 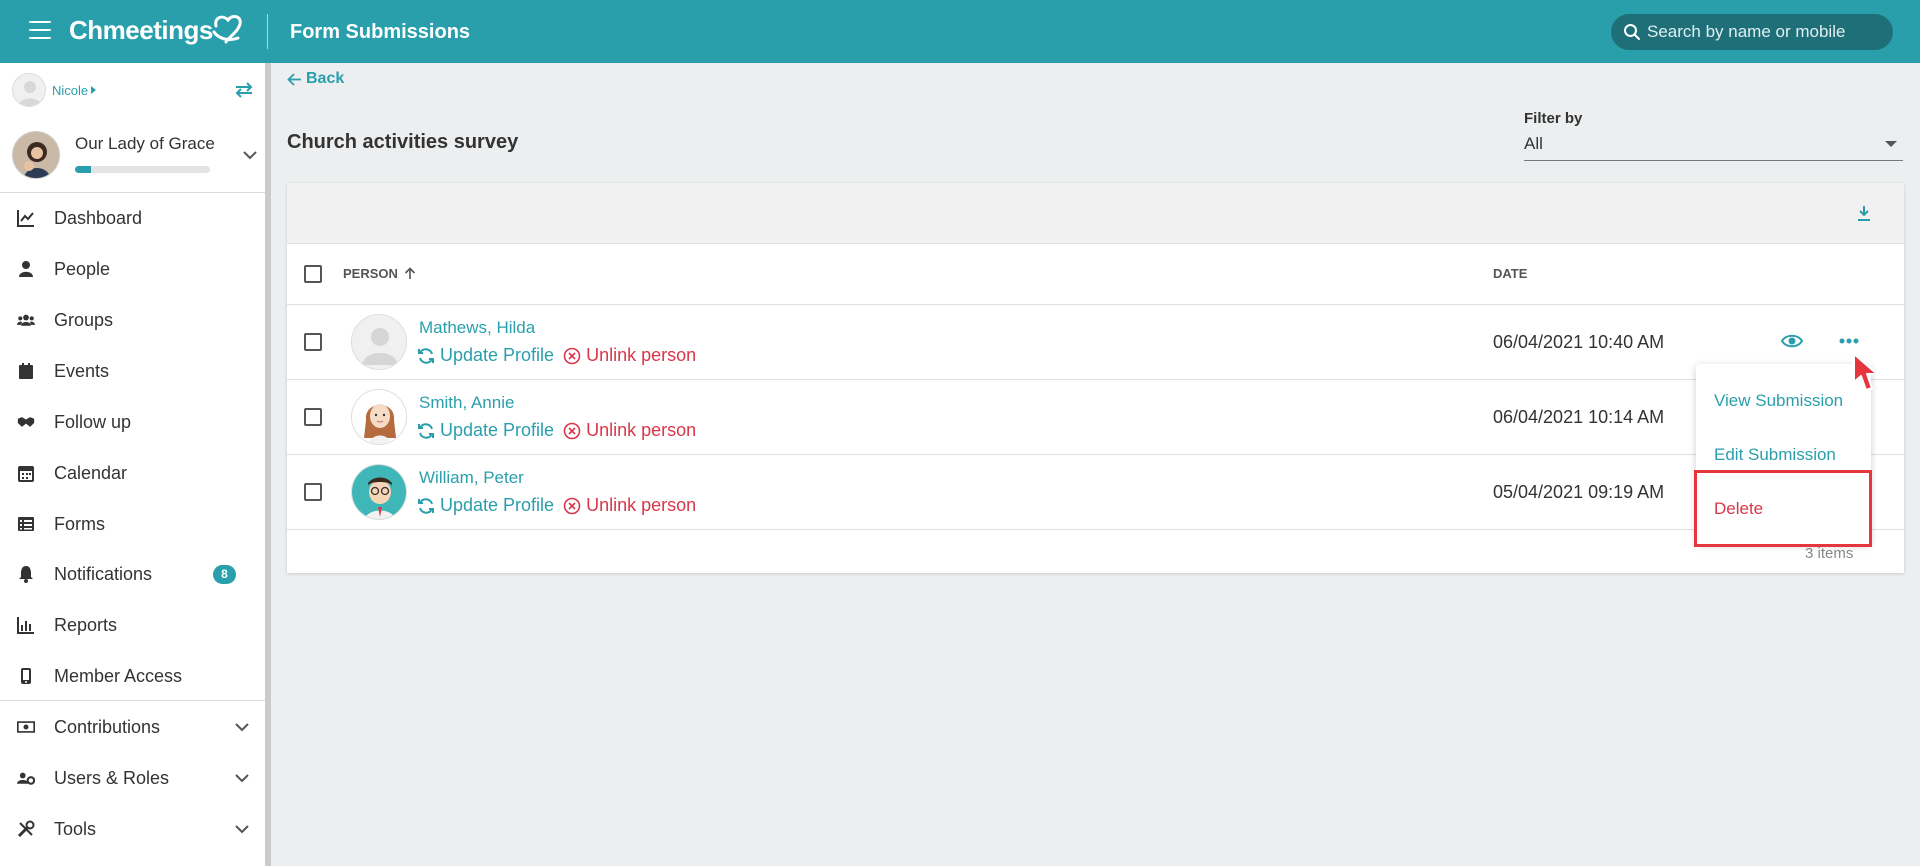 I want to click on column-header-person: PERSON, so click(x=379, y=273).